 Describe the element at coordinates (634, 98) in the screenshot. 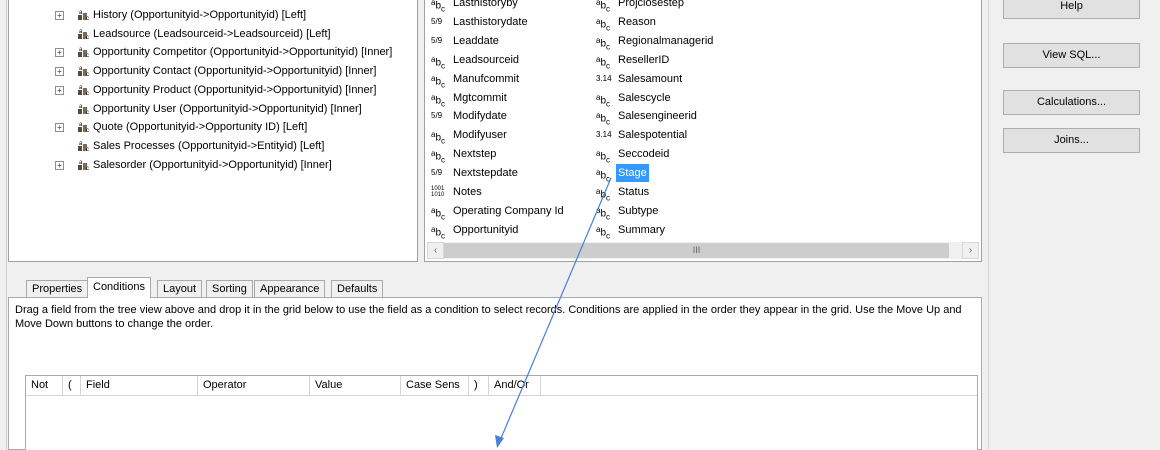

I see `field-item: abc Salescycle` at that location.